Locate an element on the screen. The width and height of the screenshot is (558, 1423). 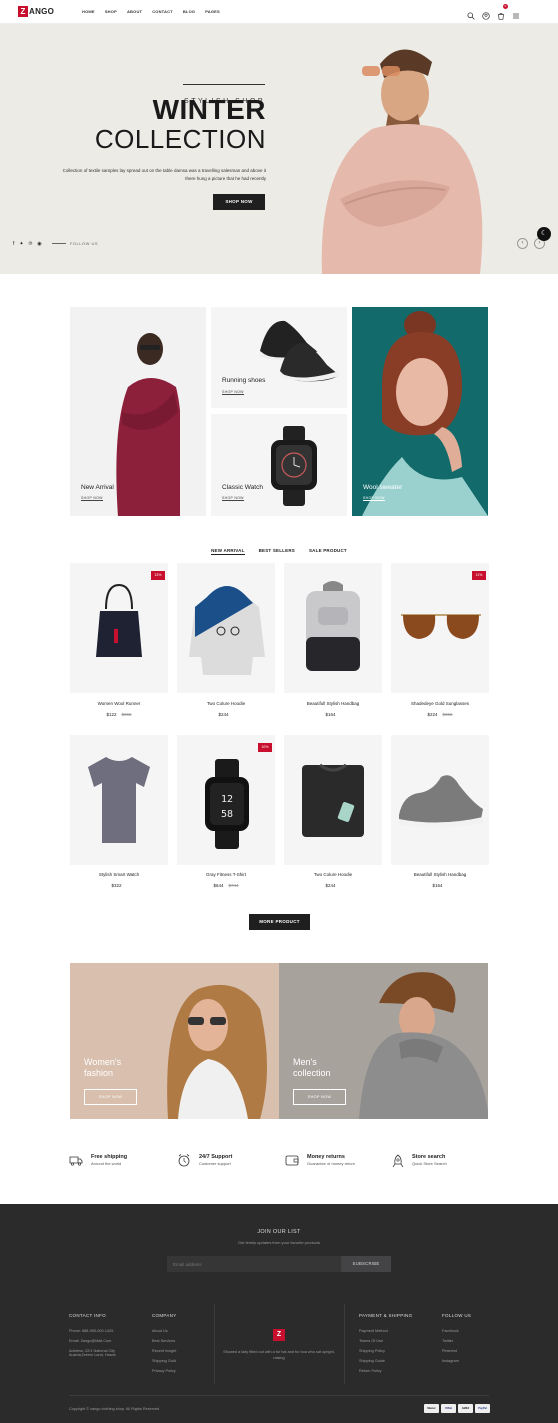
product-name: Shadedeye Gold Sunglasses is located at coordinates (440, 703).